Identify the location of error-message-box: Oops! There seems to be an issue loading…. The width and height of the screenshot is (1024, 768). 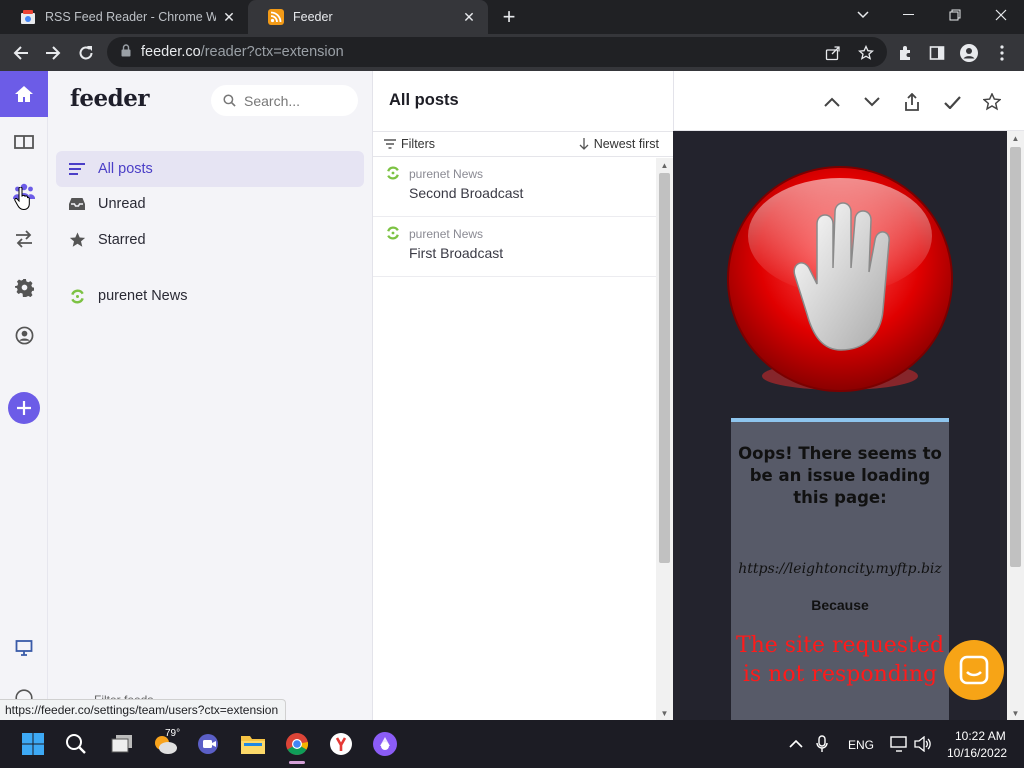
(840, 569).